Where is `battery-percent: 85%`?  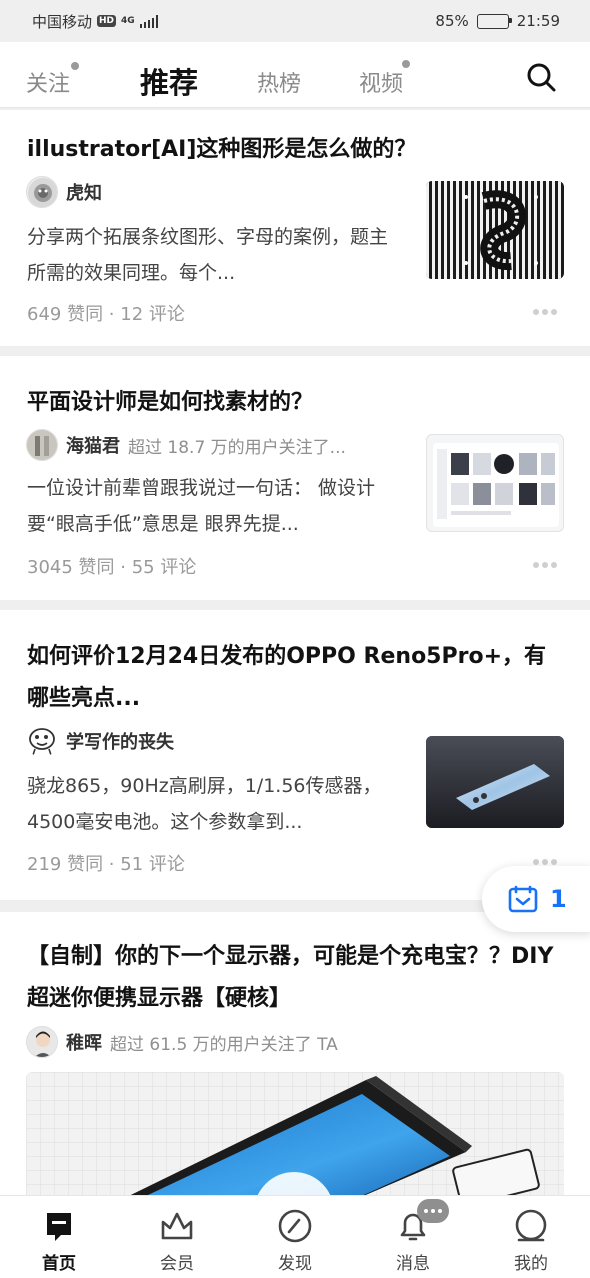 battery-percent: 85% is located at coordinates (452, 21).